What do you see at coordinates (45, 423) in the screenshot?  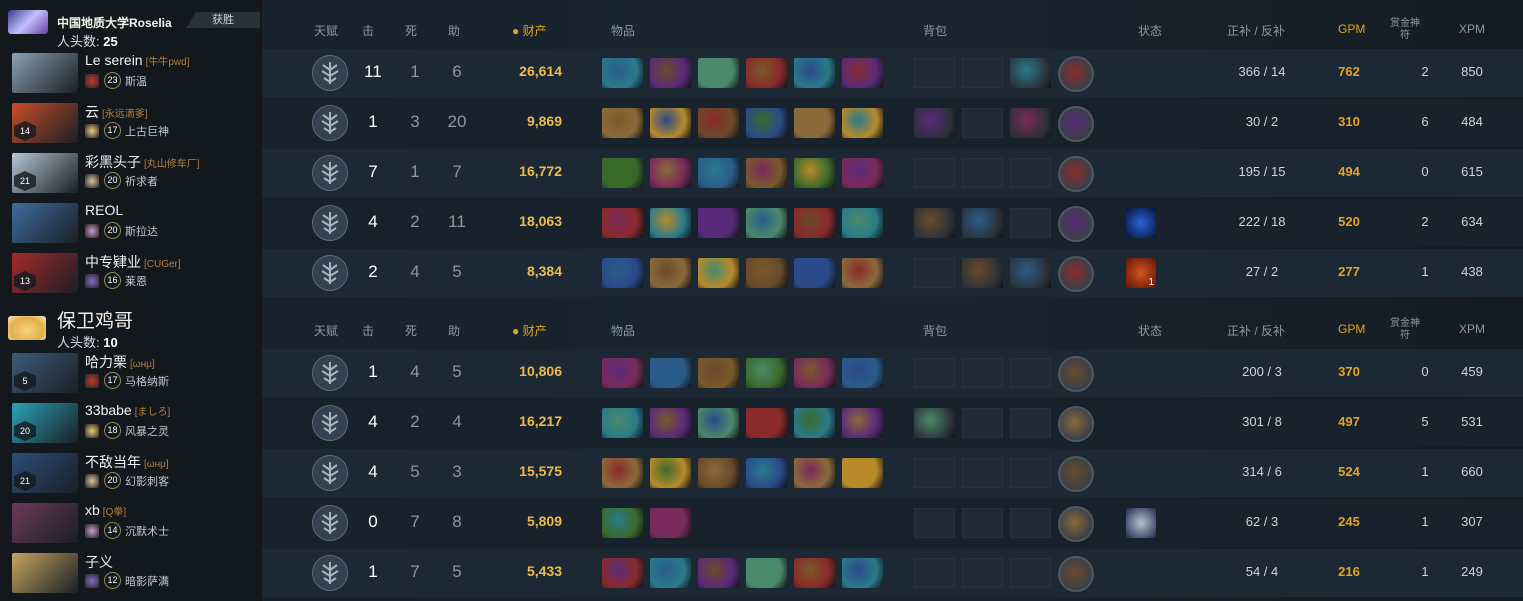 I see `hero-portrait: 20` at bounding box center [45, 423].